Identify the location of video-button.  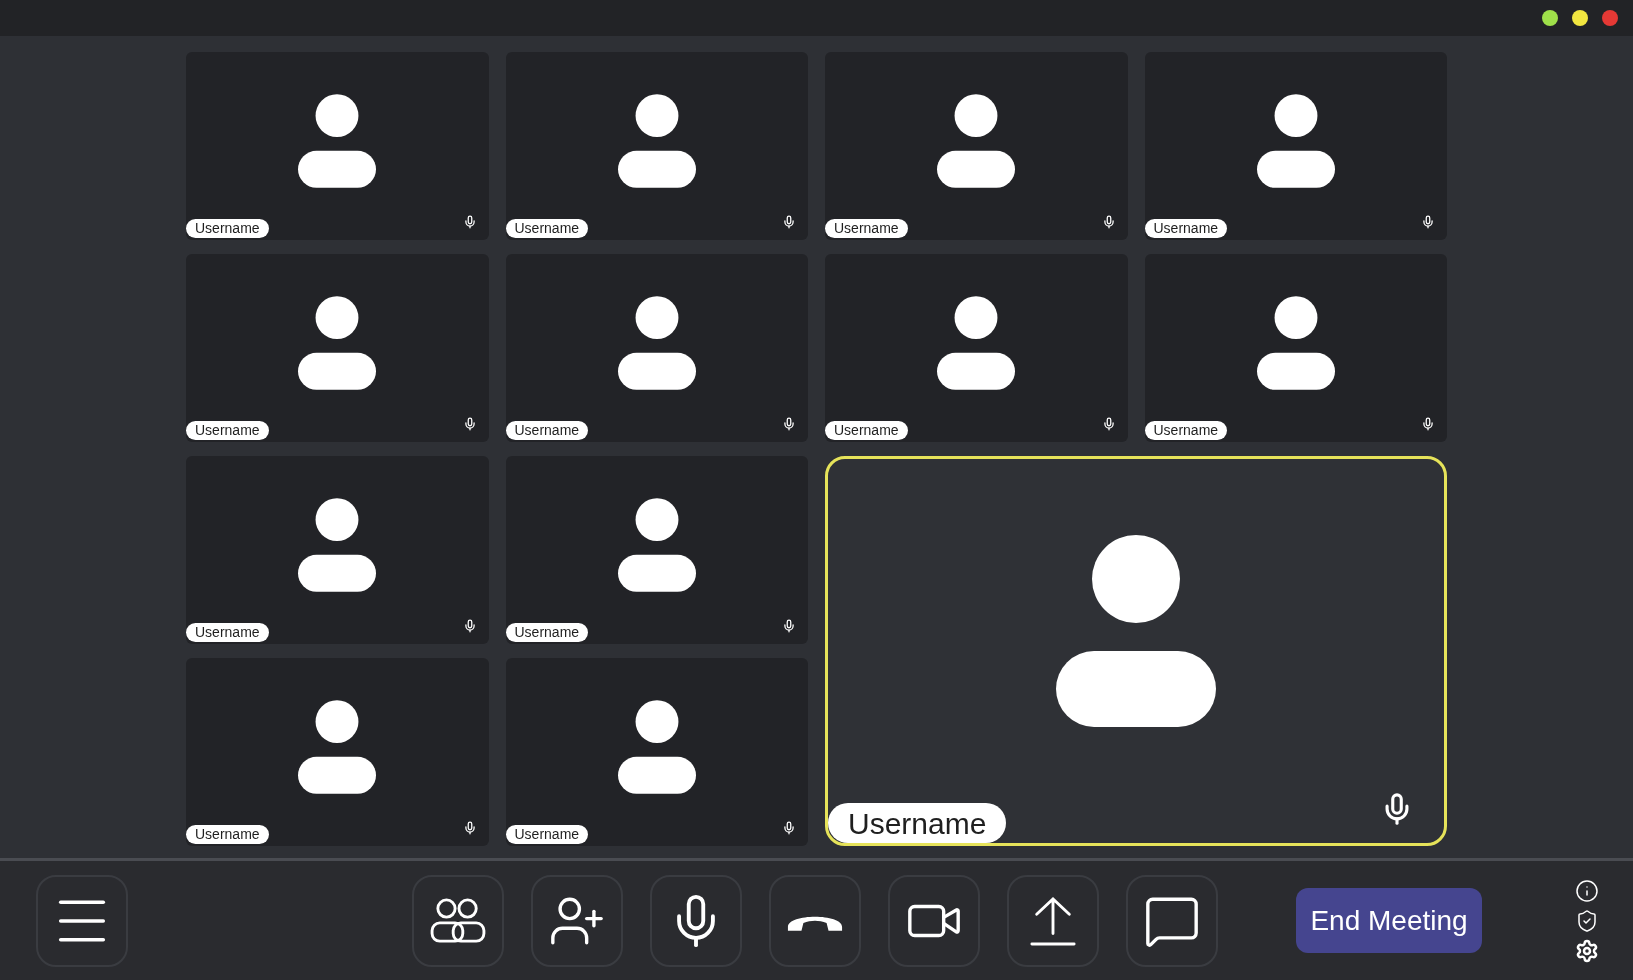
(934, 920).